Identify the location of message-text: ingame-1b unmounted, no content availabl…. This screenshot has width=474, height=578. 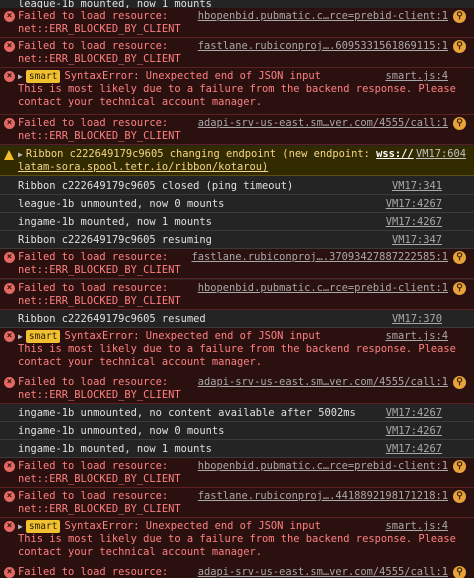
(187, 413).